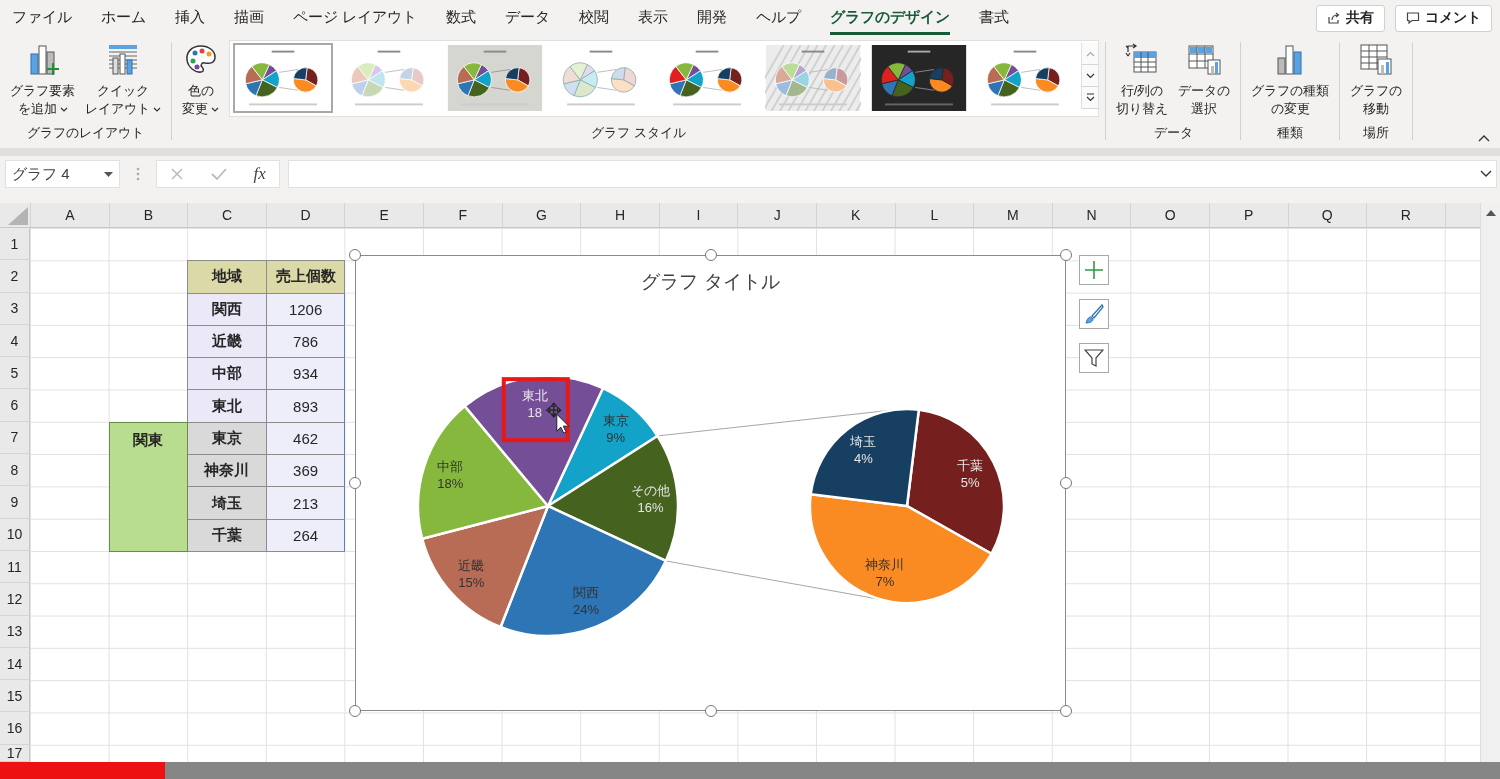  I want to click on group-label: データ, so click(1173, 133).